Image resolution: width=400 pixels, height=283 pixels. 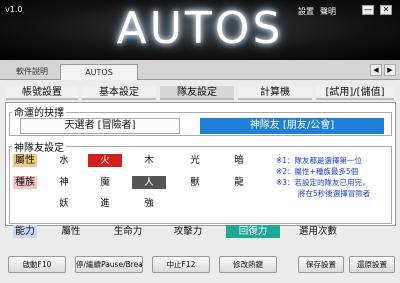 What do you see at coordinates (149, 160) in the screenshot?
I see `attribute-wood: 木` at bounding box center [149, 160].